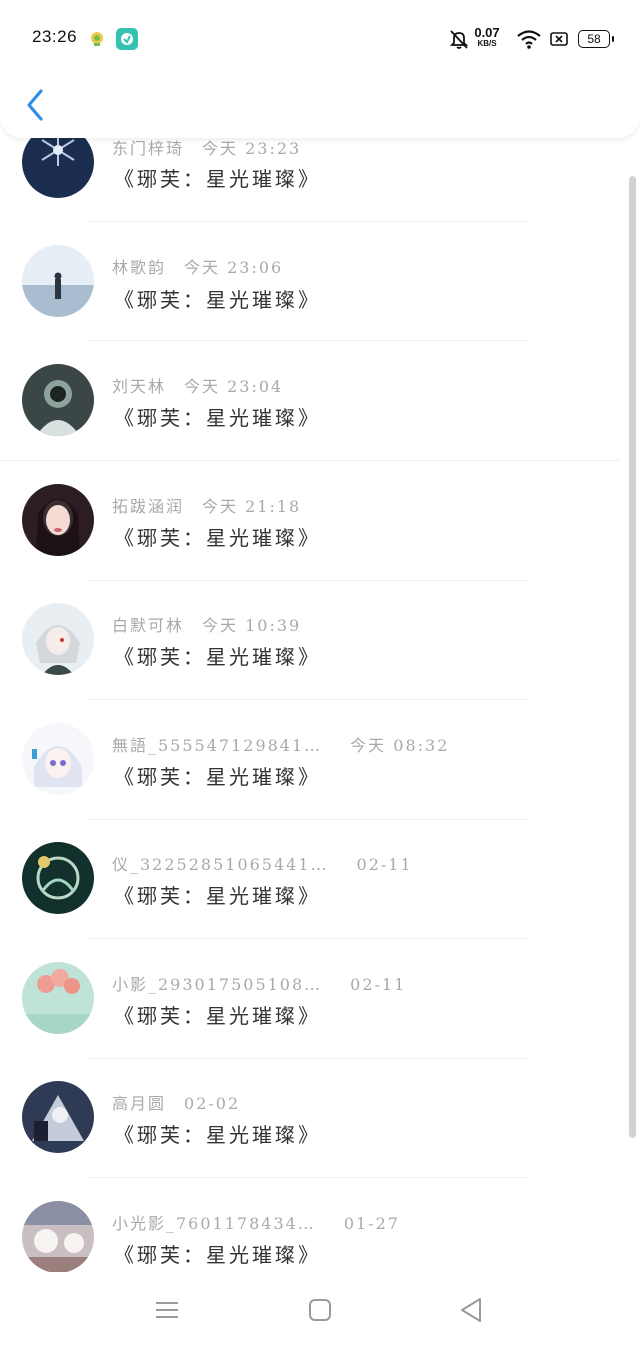 The height and width of the screenshot is (1351, 640). I want to click on bell-off-icon, so click(459, 39).